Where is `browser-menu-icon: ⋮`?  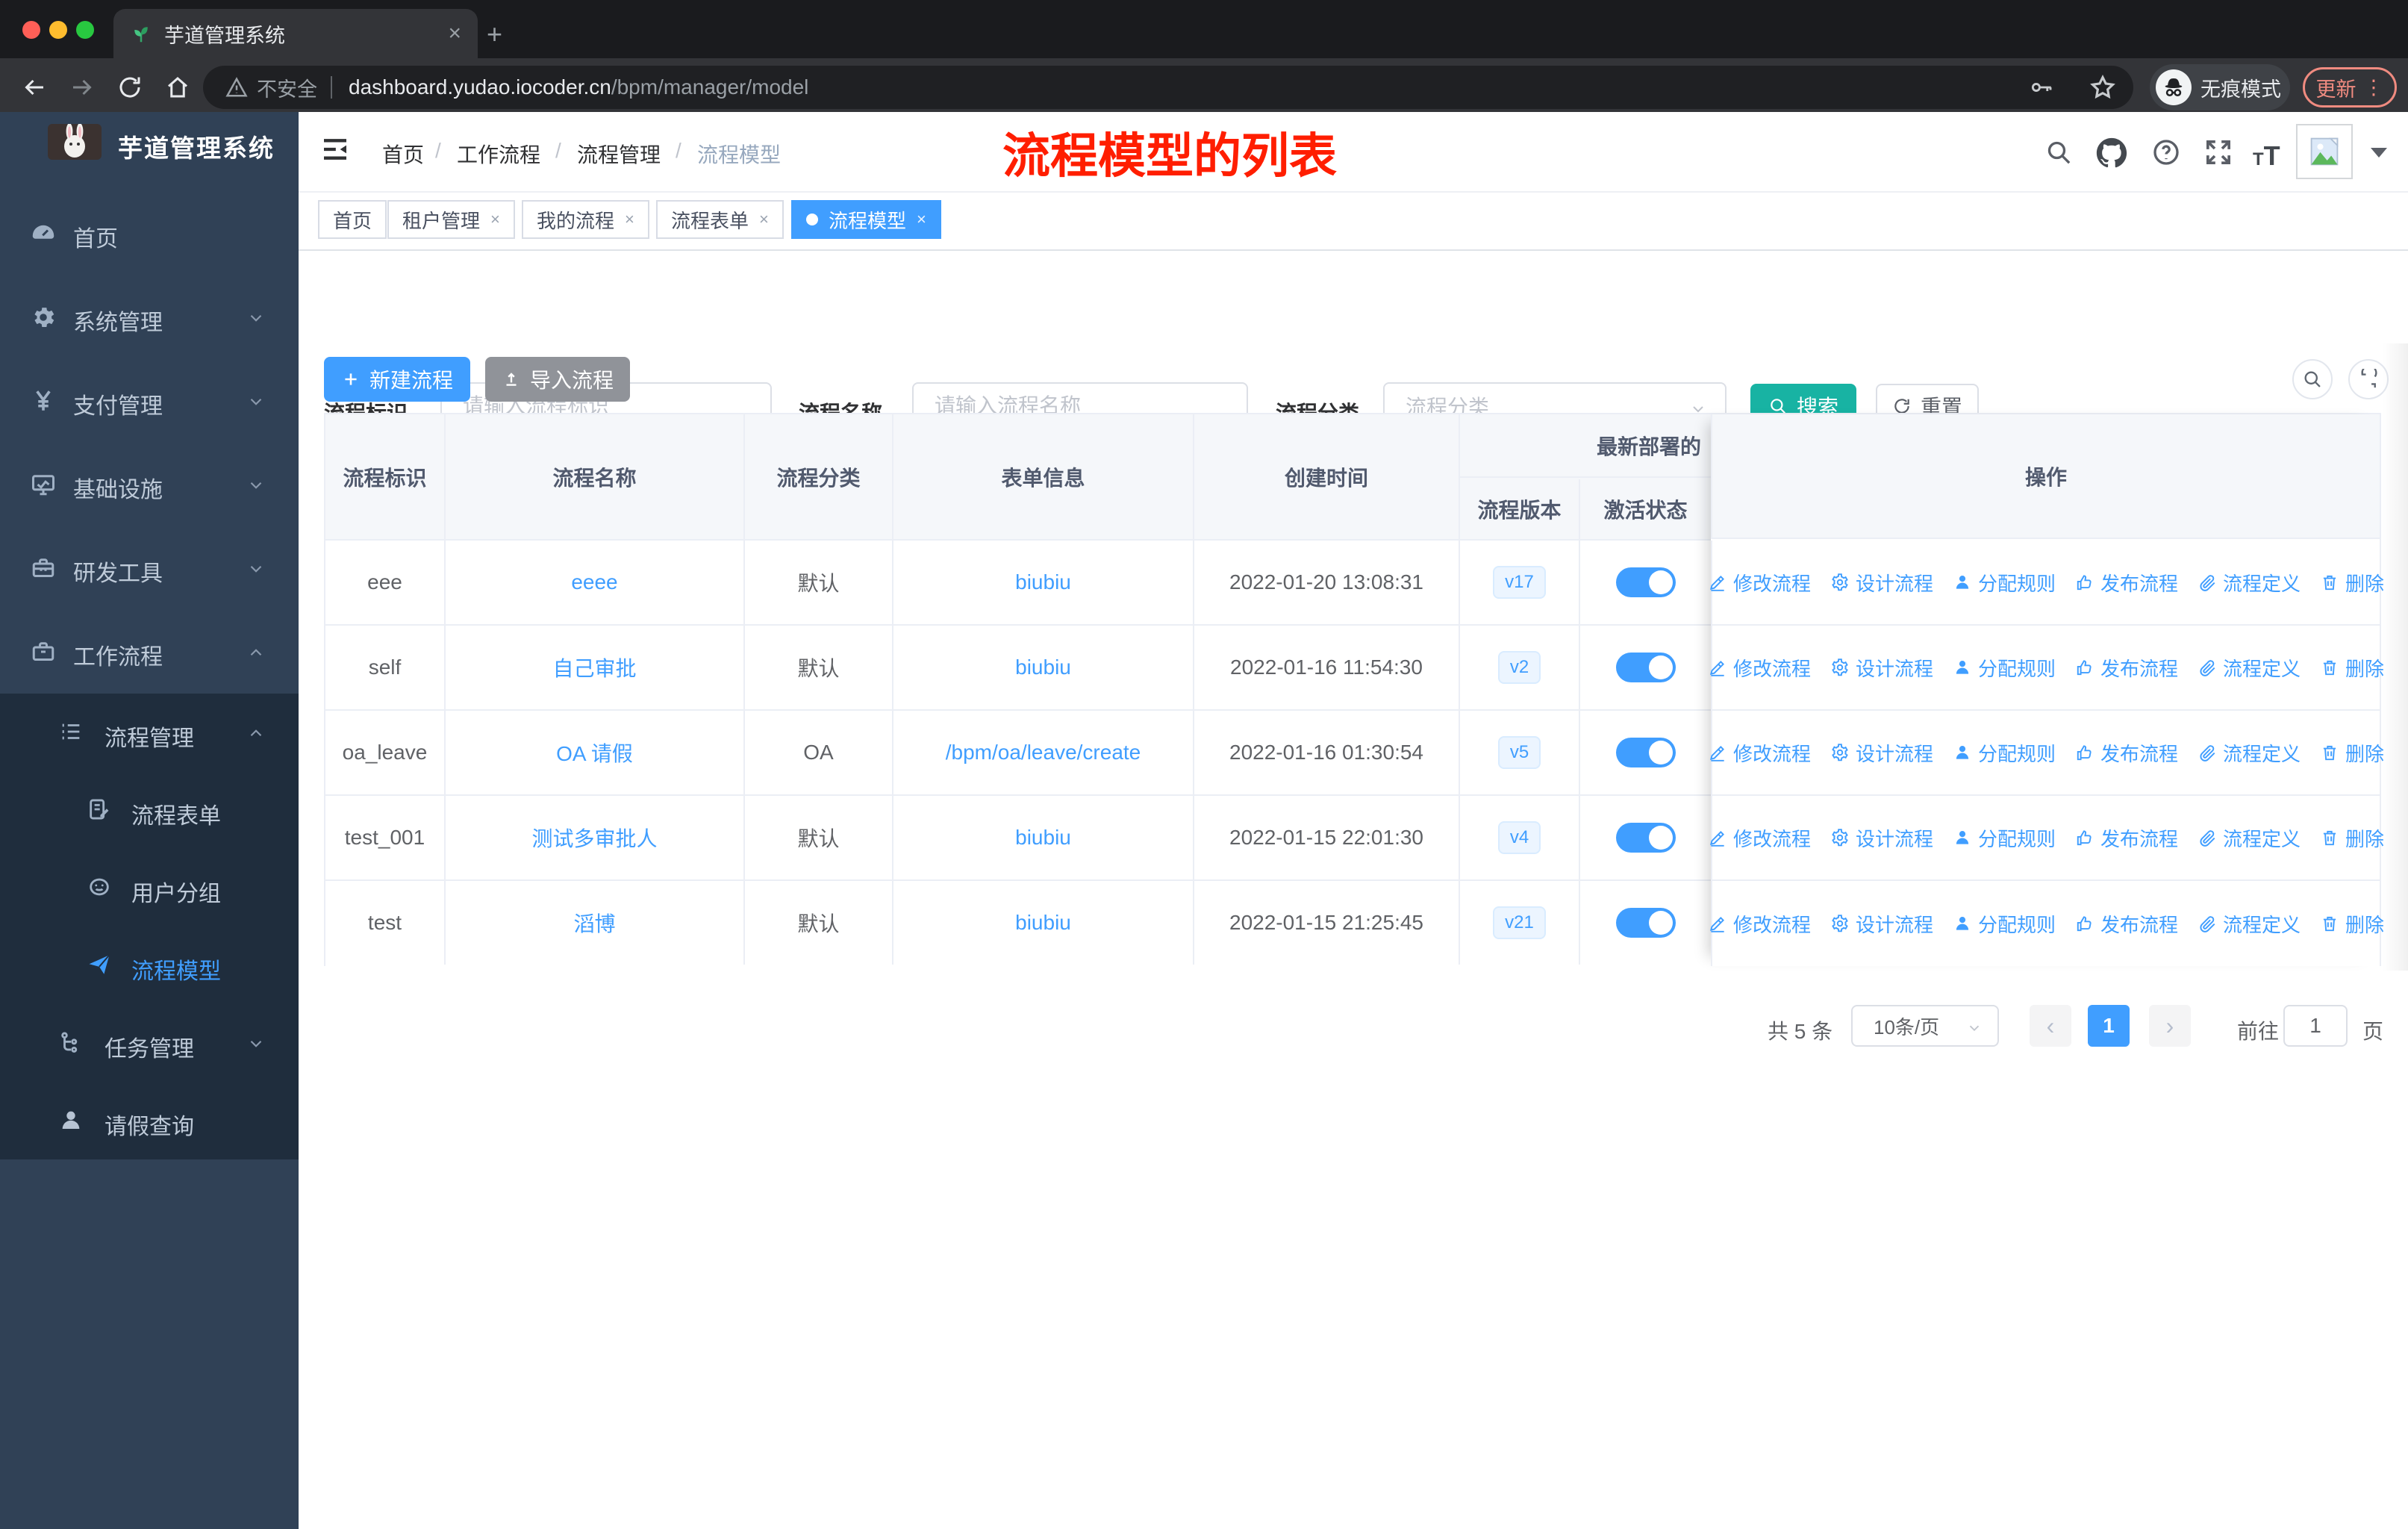
browser-menu-icon: ⋮ is located at coordinates (2374, 87).